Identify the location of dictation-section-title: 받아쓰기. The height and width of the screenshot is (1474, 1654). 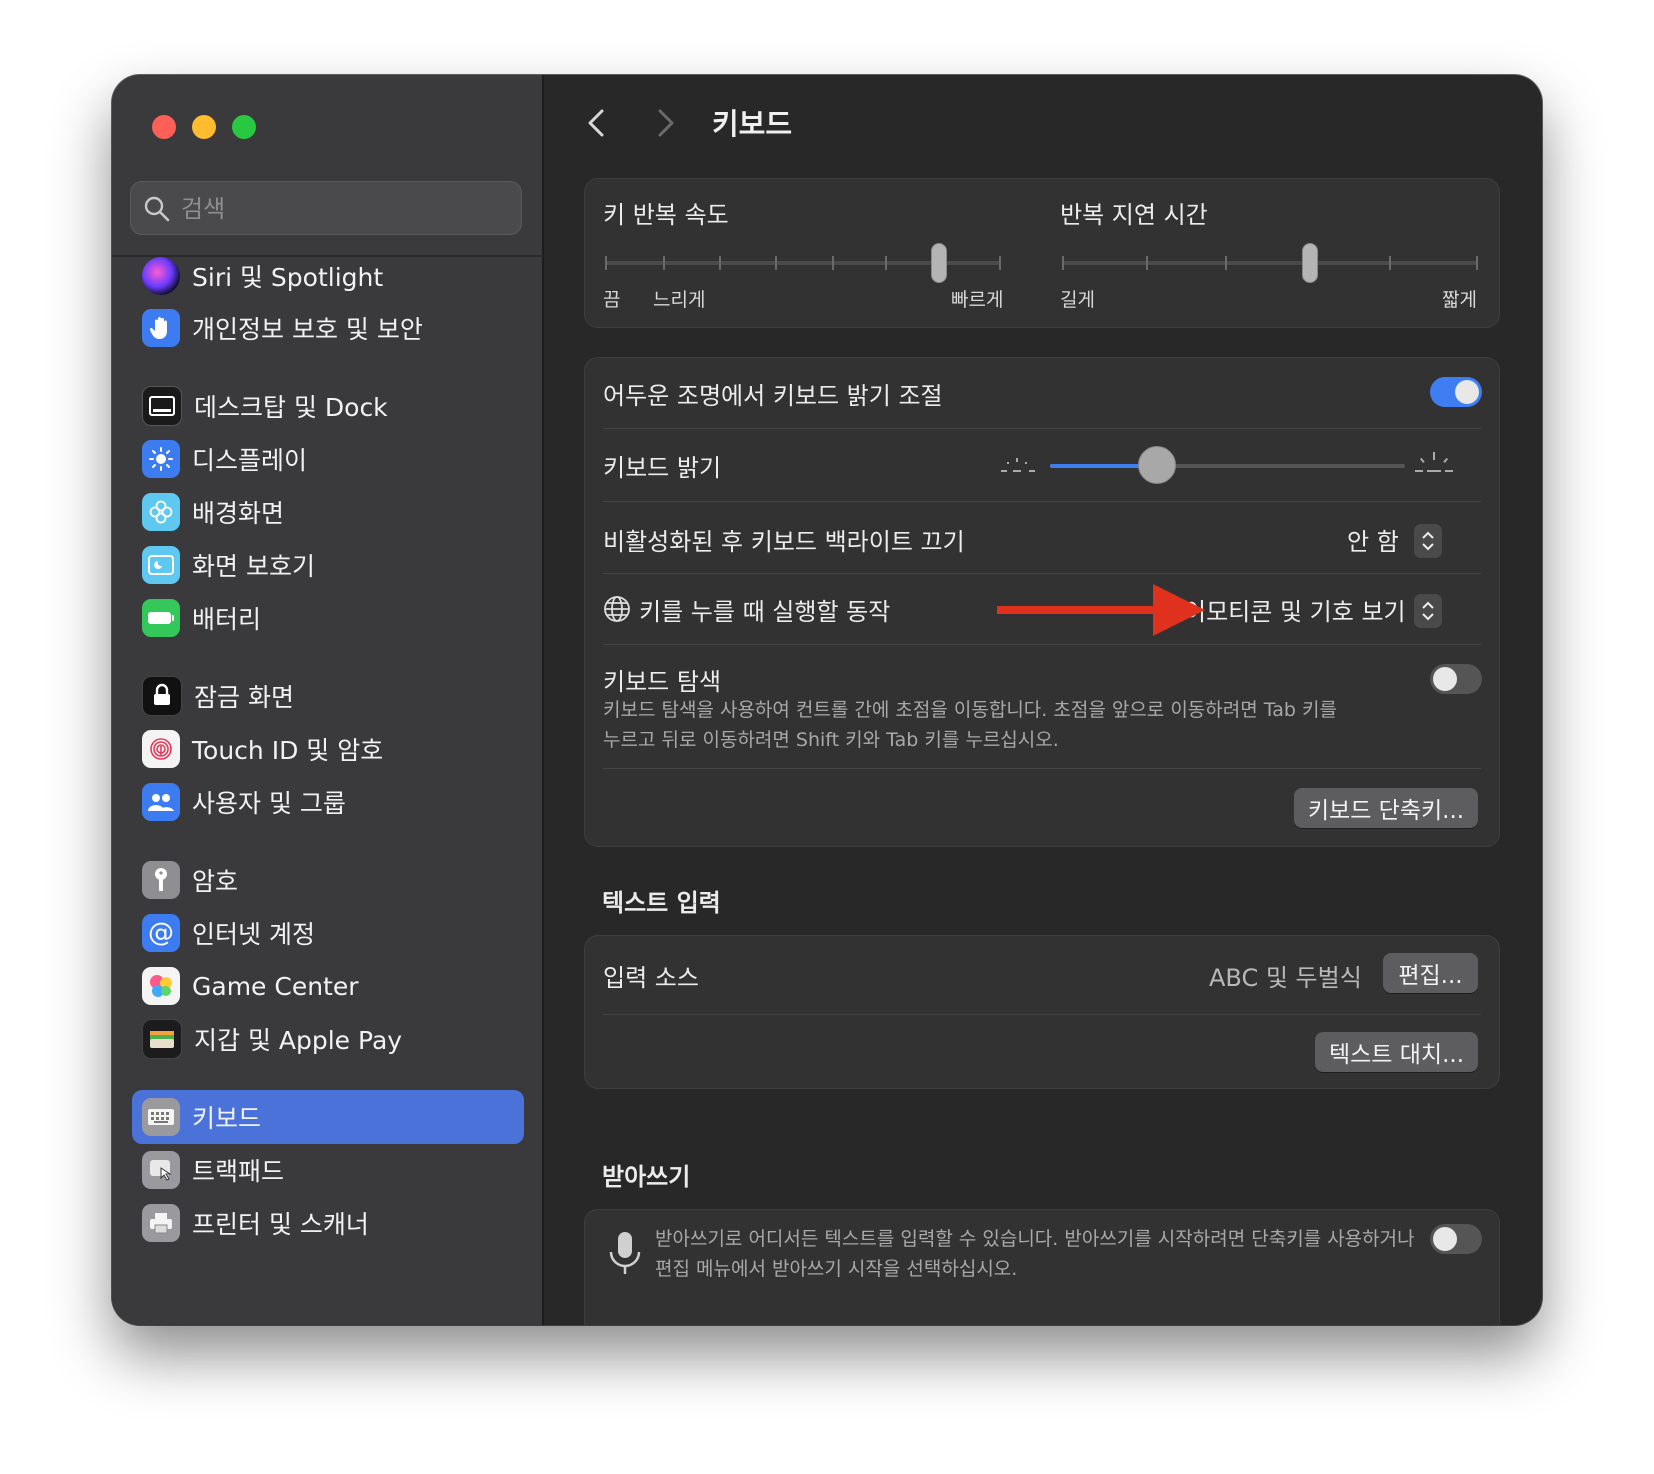
(646, 1177).